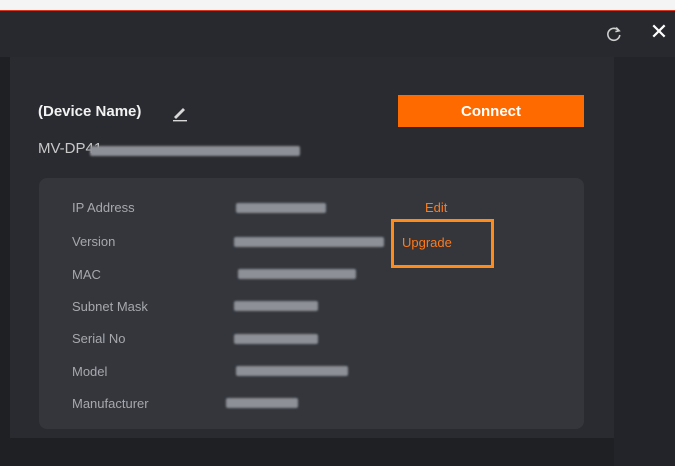 This screenshot has width=675, height=466. I want to click on label-ip-address: IP Address, so click(103, 207).